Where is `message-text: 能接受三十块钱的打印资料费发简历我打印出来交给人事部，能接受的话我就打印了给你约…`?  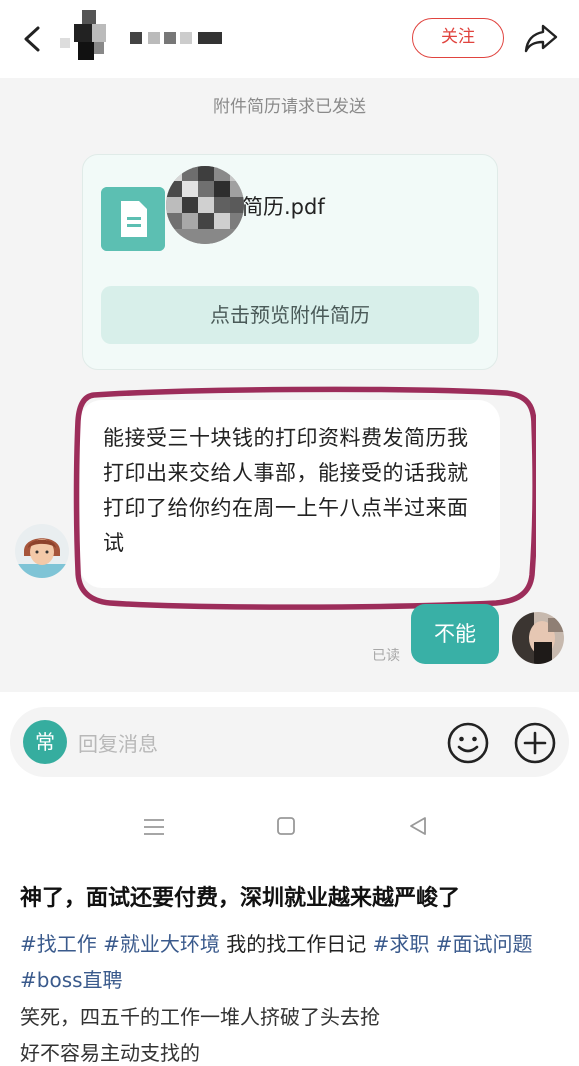 message-text: 能接受三十块钱的打印资料费发简历我打印出来交给人事部，能接受的话我就打印了给你约… is located at coordinates (286, 490).